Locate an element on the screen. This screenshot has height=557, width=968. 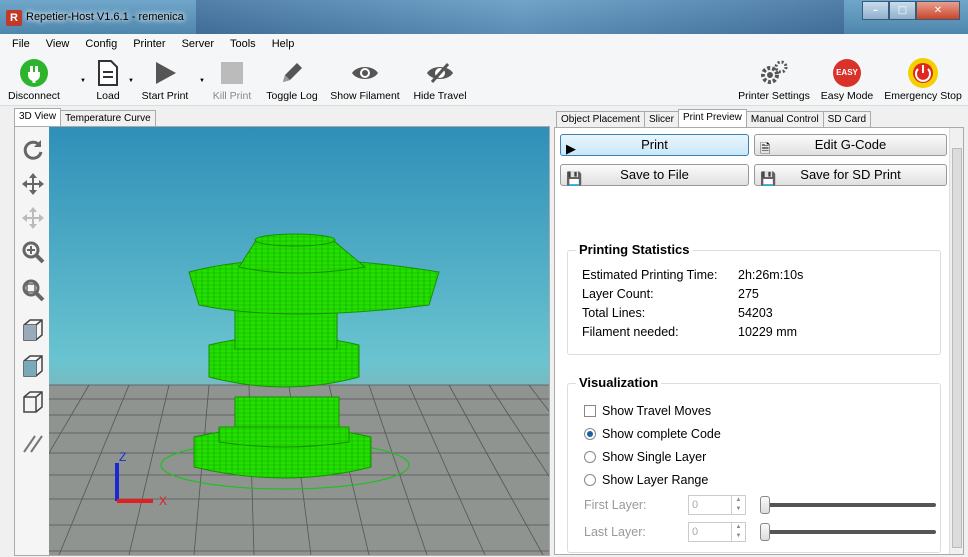
zoom-fit-icon is located at coordinates (33, 290).